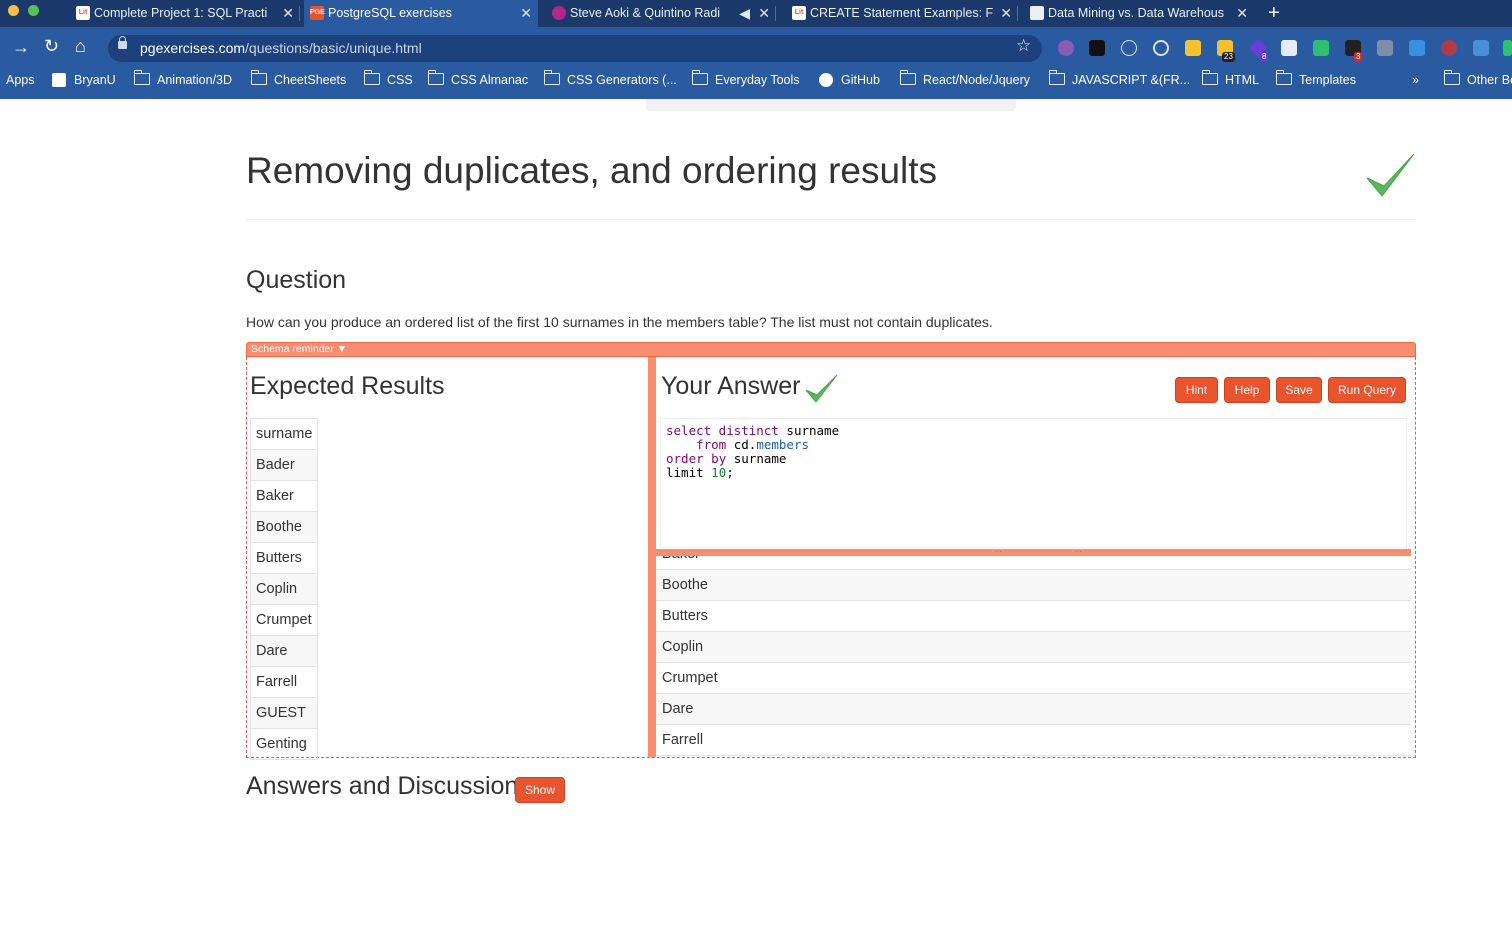 The image size is (1512, 934). What do you see at coordinates (1449, 48) in the screenshot?
I see `extension-record-icon` at bounding box center [1449, 48].